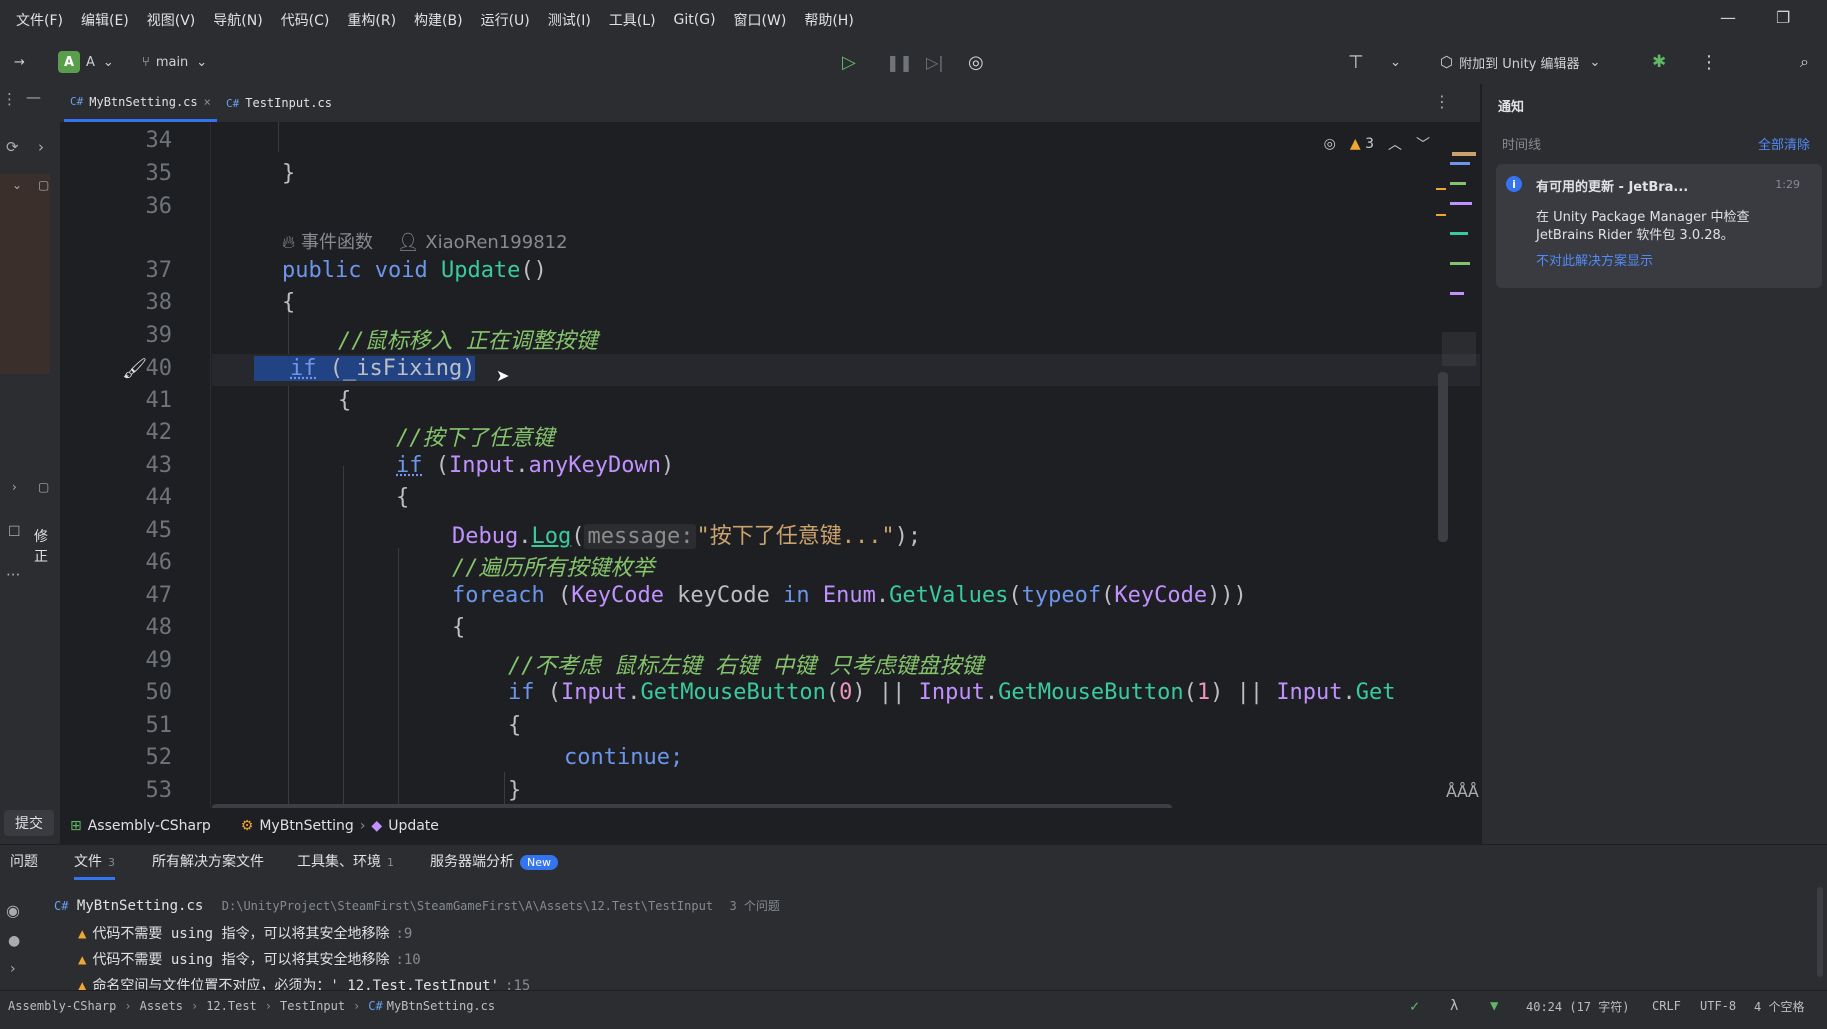 Image resolution: width=1827 pixels, height=1029 pixels. Describe the element at coordinates (245, 933) in the screenshot. I see `problem-item: ▲ 代码不需要 using 指令，可以将其安全地移除:9` at that location.